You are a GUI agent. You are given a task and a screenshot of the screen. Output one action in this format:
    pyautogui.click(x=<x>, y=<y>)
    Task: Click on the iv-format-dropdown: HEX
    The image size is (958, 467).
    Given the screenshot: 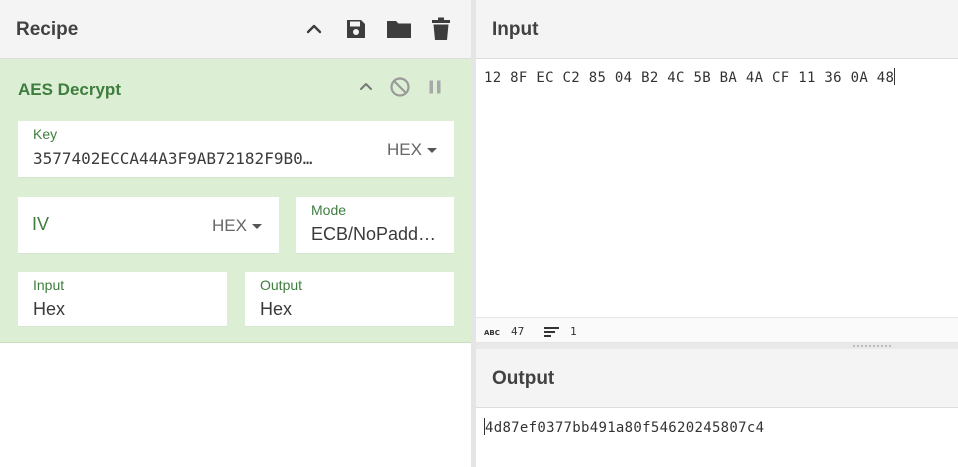 What is the action you would take?
    pyautogui.click(x=237, y=226)
    